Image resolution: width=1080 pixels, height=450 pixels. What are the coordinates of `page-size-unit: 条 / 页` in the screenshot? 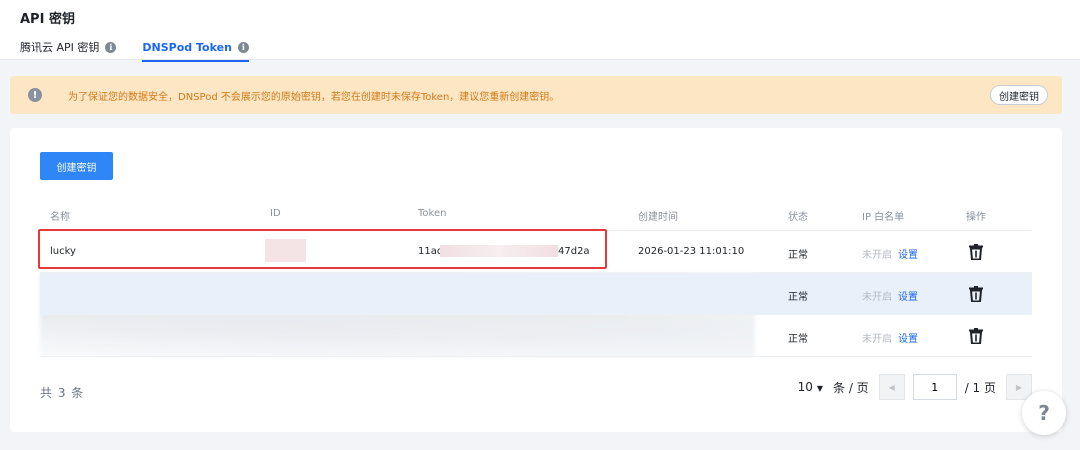 It's located at (851, 387).